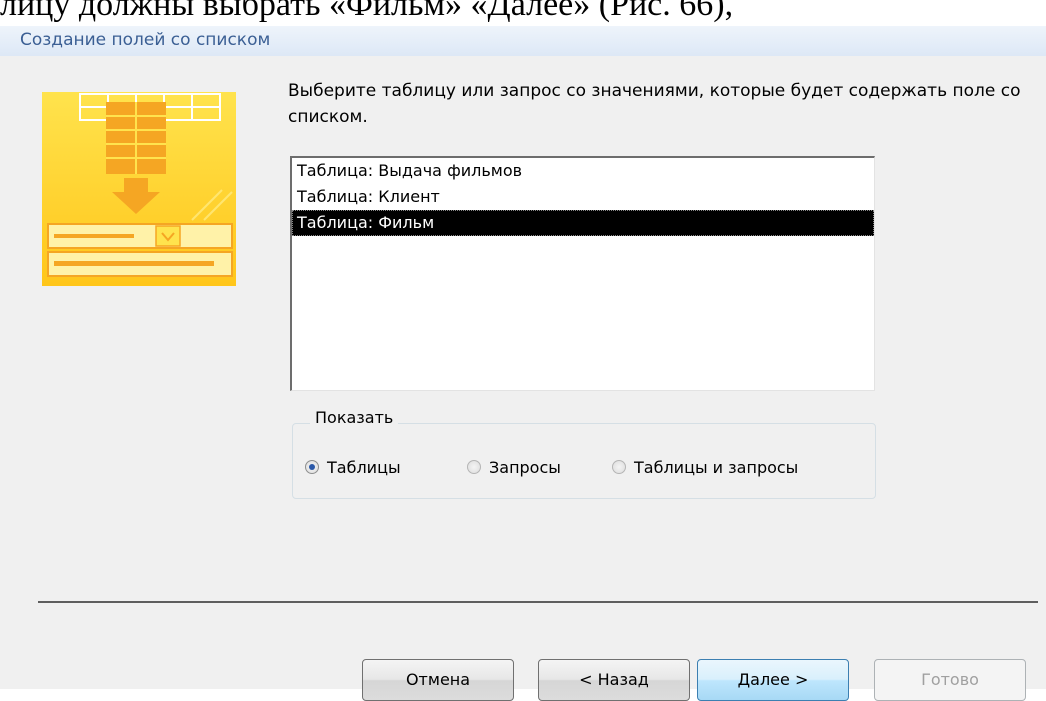 The image size is (1046, 701). Describe the element at coordinates (583, 171) in the screenshot. I see `list-item-vydacha-filmov: Таблица: Выдача фильмов` at that location.